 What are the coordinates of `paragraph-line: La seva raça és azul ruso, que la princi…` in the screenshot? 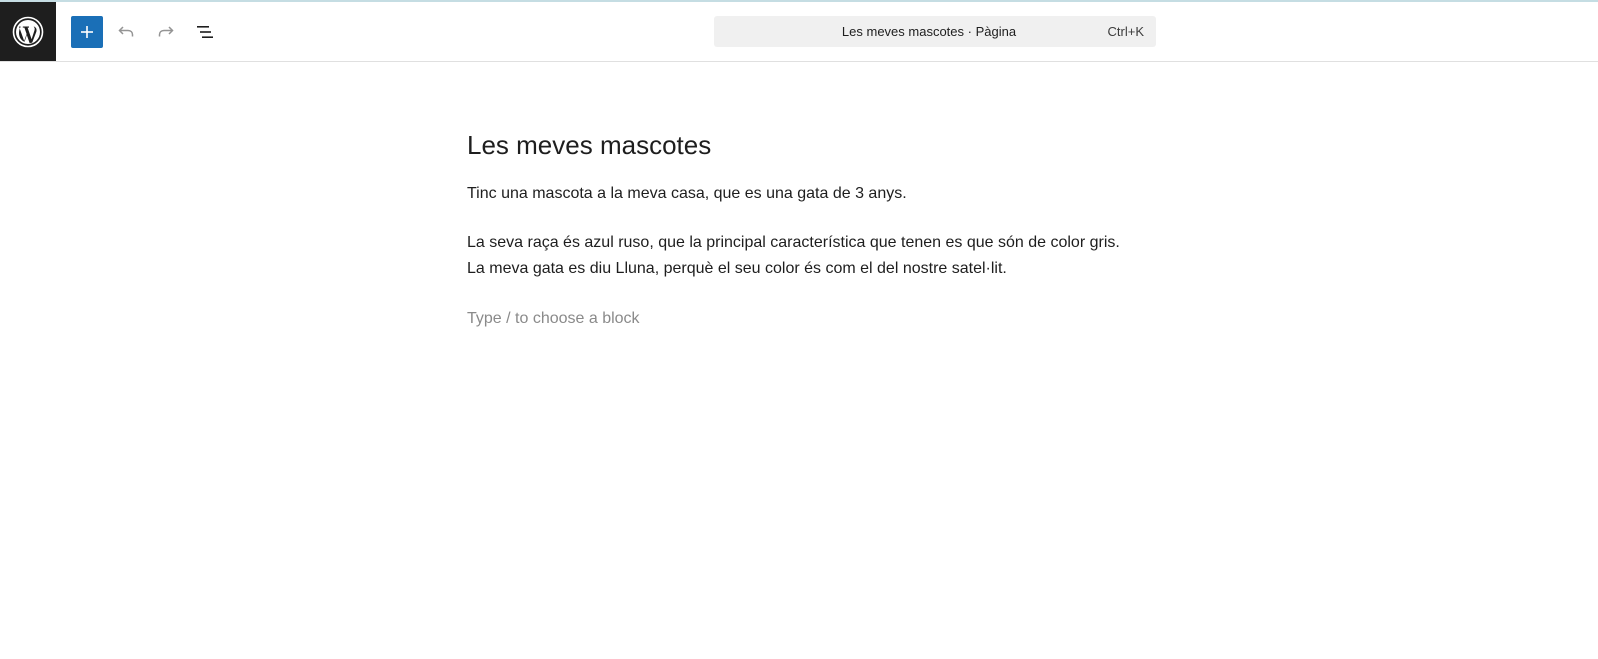 It's located at (793, 242).